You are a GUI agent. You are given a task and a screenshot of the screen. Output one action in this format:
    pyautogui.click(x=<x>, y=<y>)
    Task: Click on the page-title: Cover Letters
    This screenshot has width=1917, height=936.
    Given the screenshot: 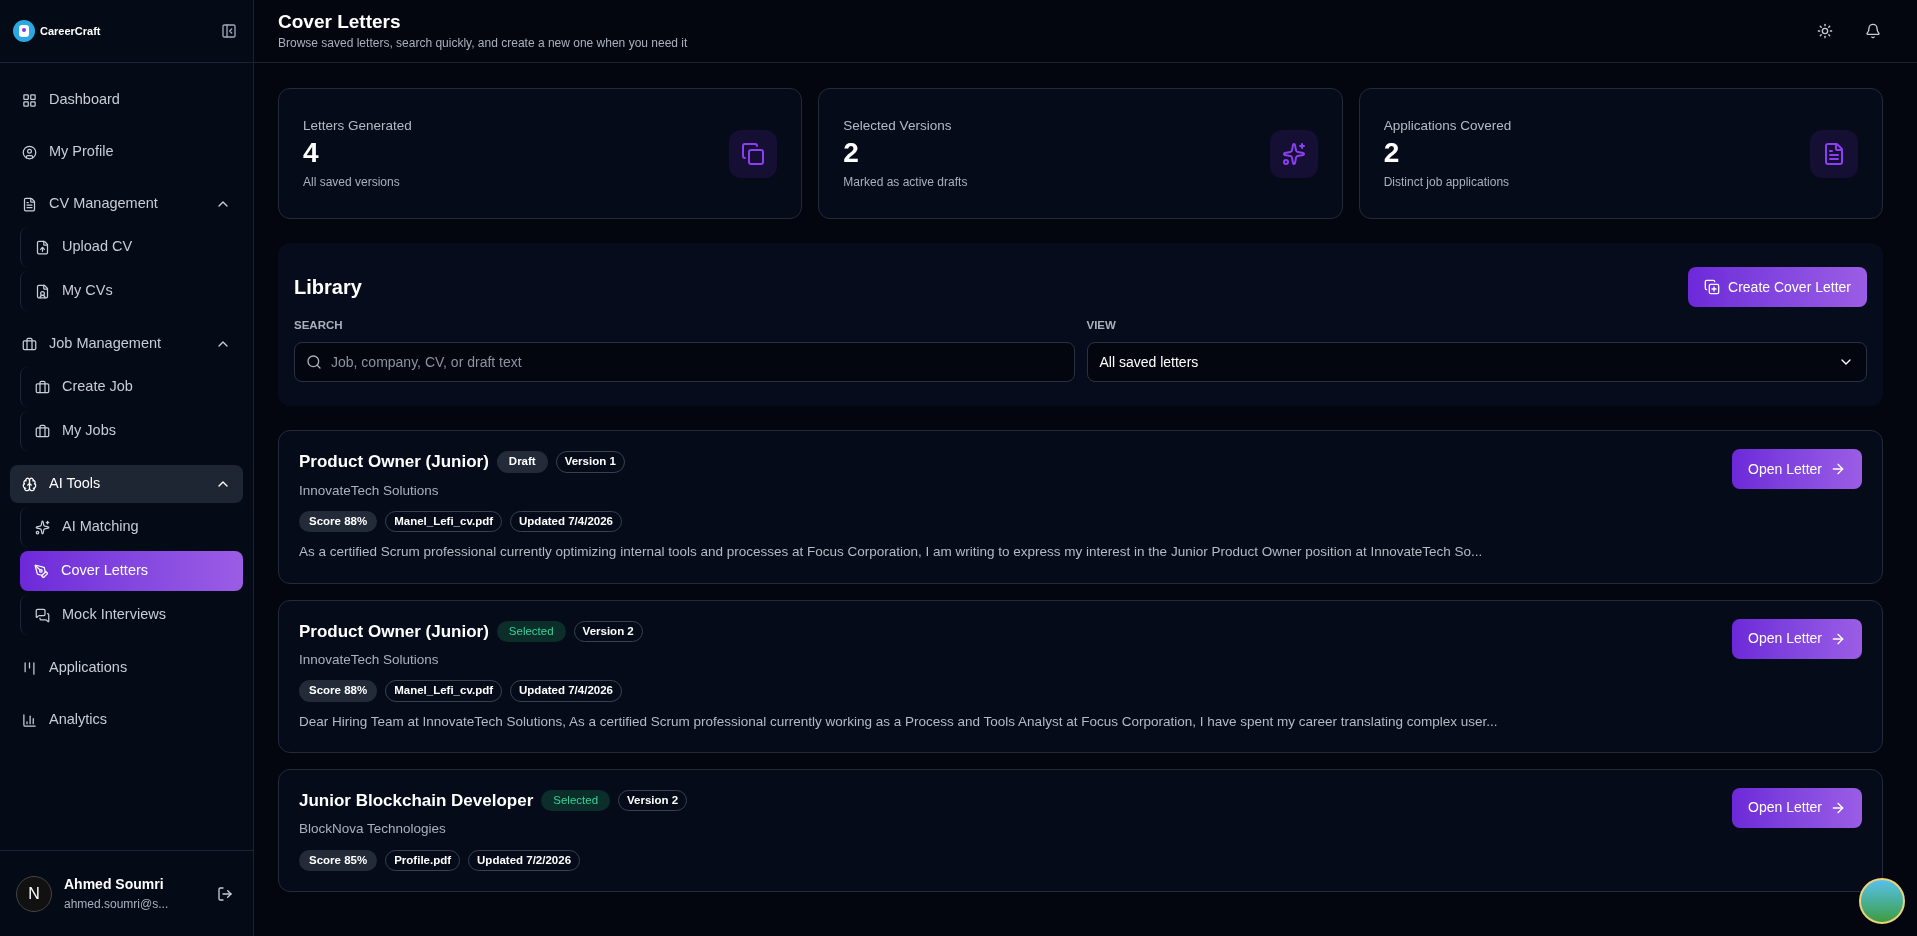 What is the action you would take?
    pyautogui.click(x=340, y=22)
    